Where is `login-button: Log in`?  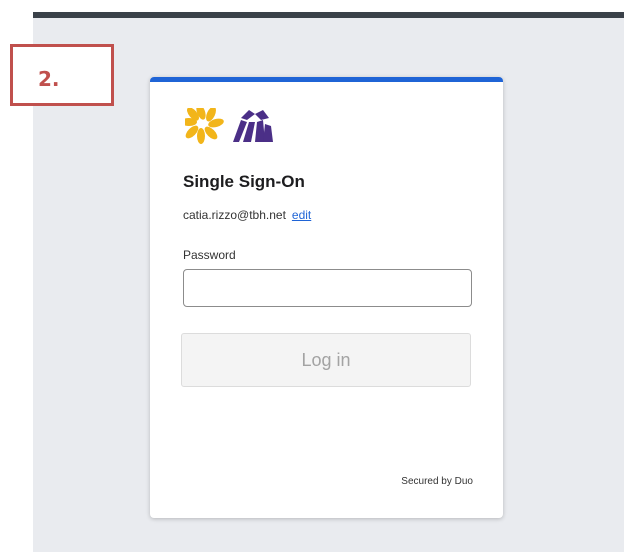
login-button: Log in is located at coordinates (326, 360).